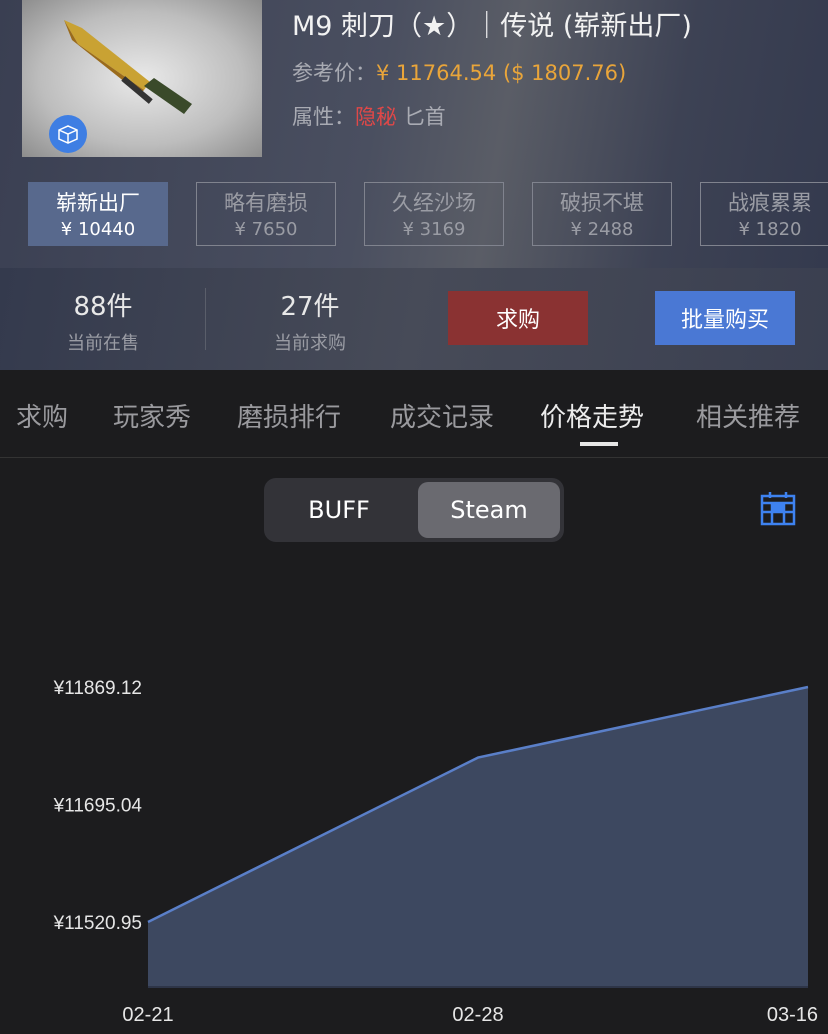 Image resolution: width=828 pixels, height=1034 pixels. What do you see at coordinates (103, 307) in the screenshot?
I see `on-sale-count: 88件` at bounding box center [103, 307].